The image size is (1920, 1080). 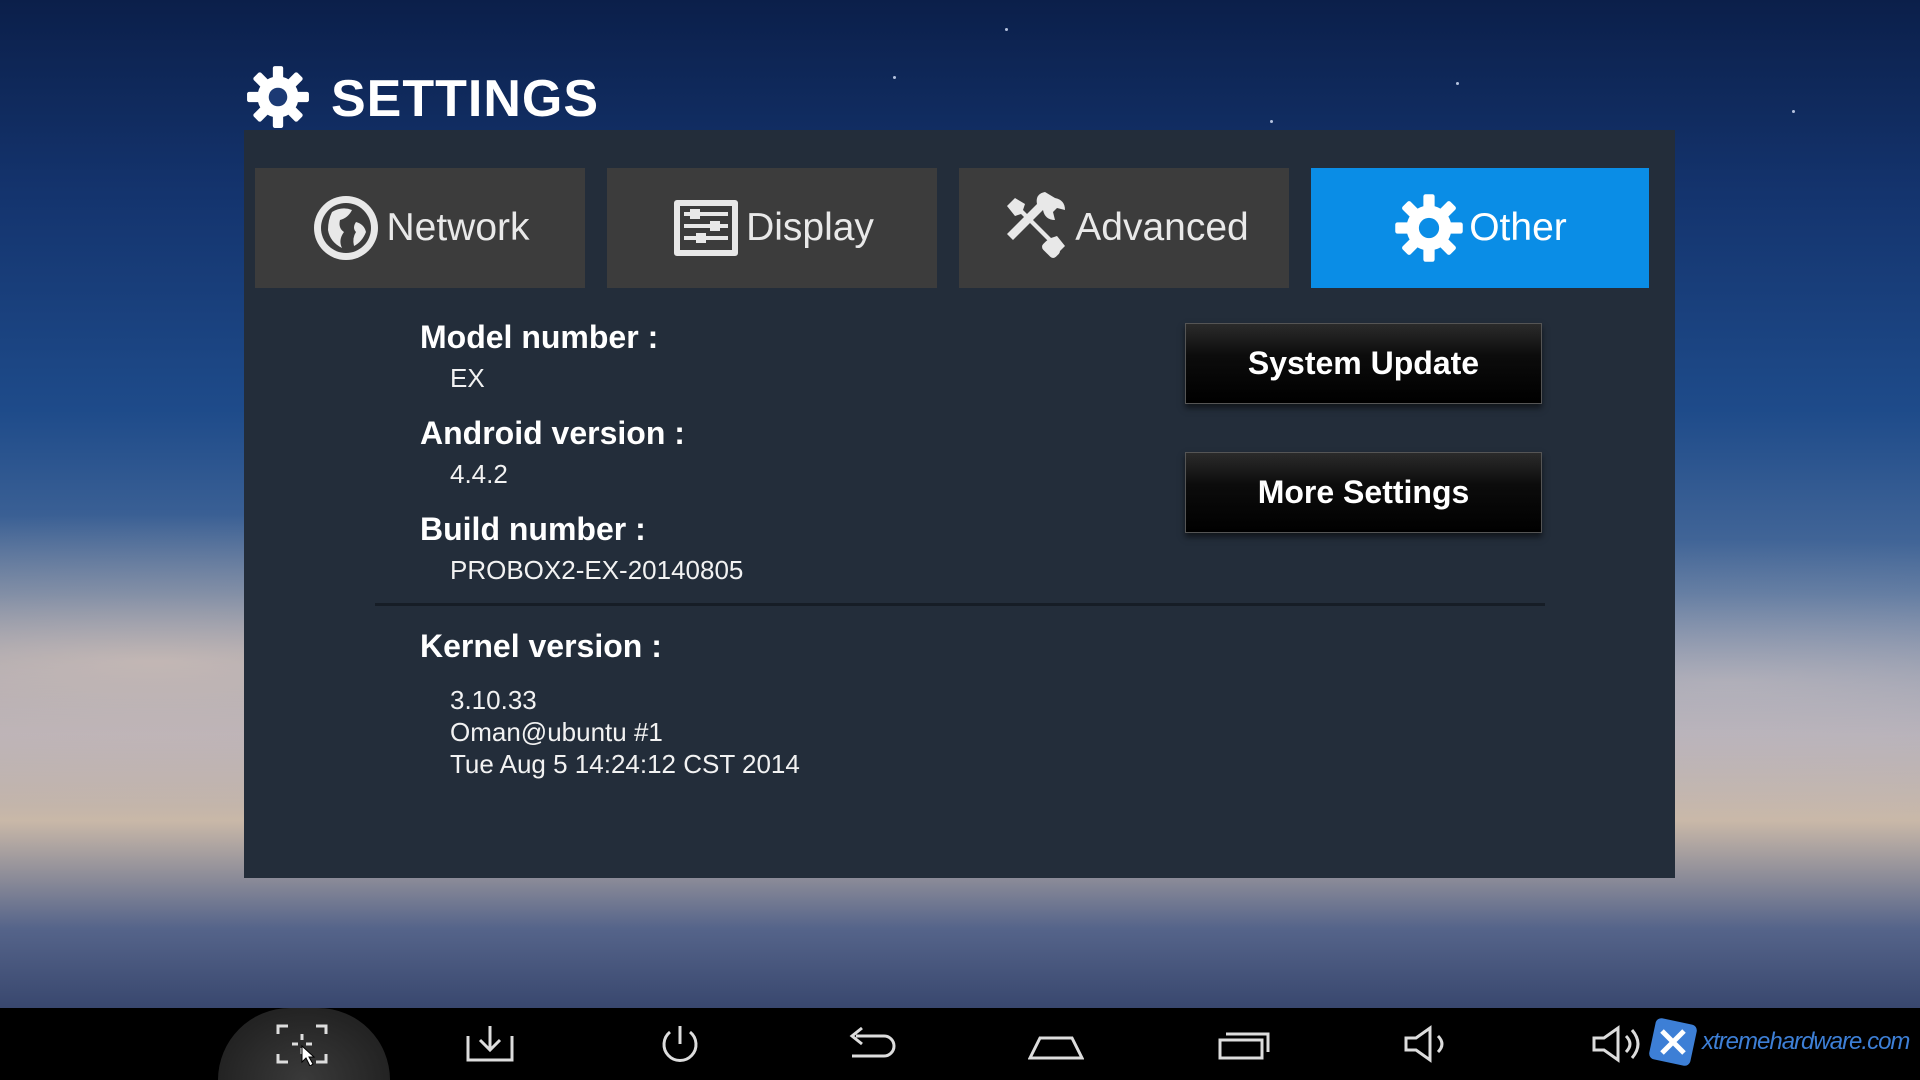 I want to click on home-icon, so click(x=1056, y=1044).